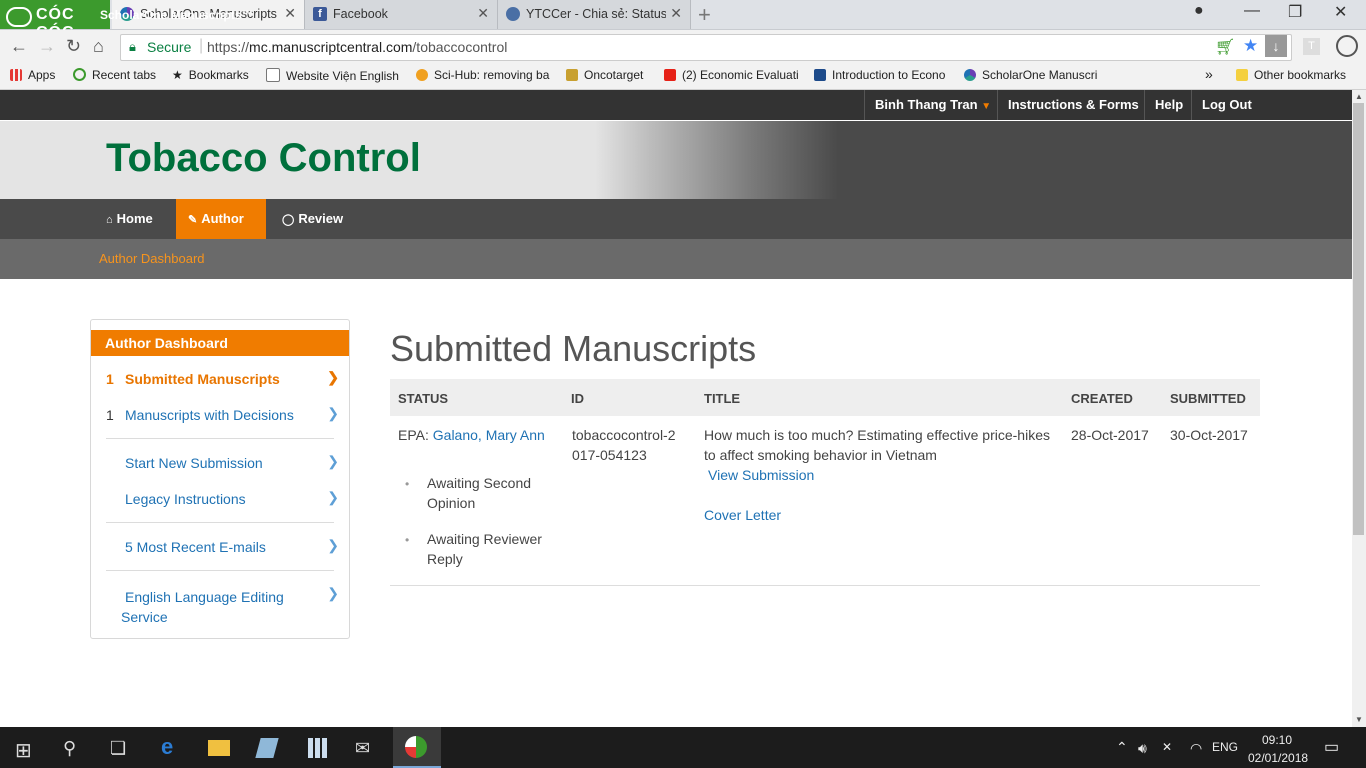 The height and width of the screenshot is (768, 1366). Describe the element at coordinates (594, 14) in the screenshot. I see `browser-tab-ytccer: YTCCer - Chia sẻ: Status fo ✕` at that location.